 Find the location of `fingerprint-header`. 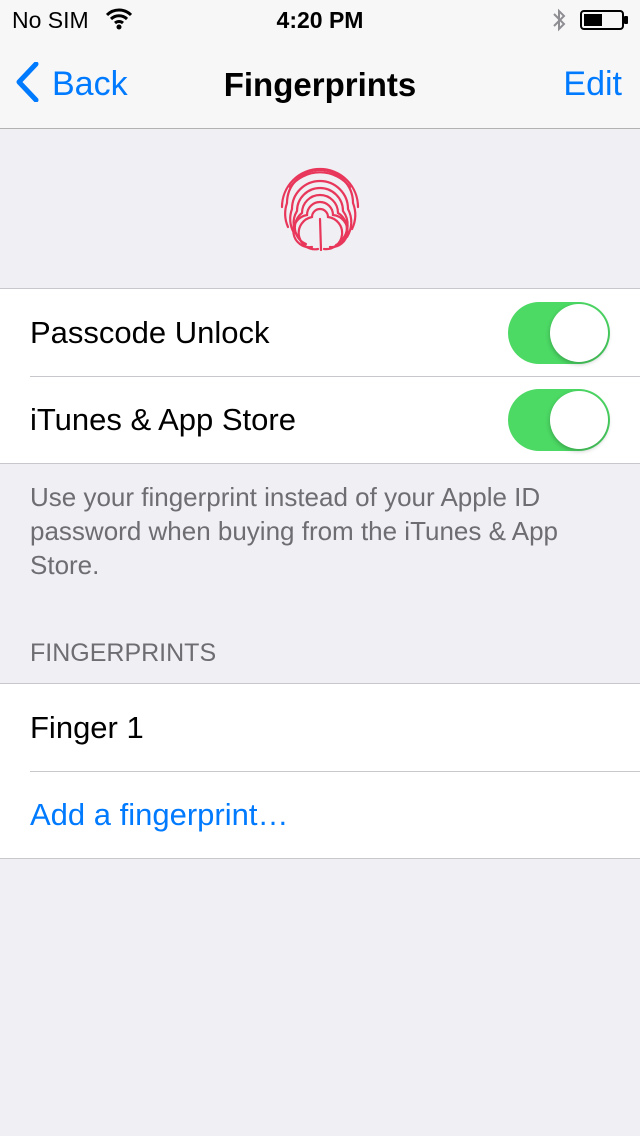

fingerprint-header is located at coordinates (320, 208).